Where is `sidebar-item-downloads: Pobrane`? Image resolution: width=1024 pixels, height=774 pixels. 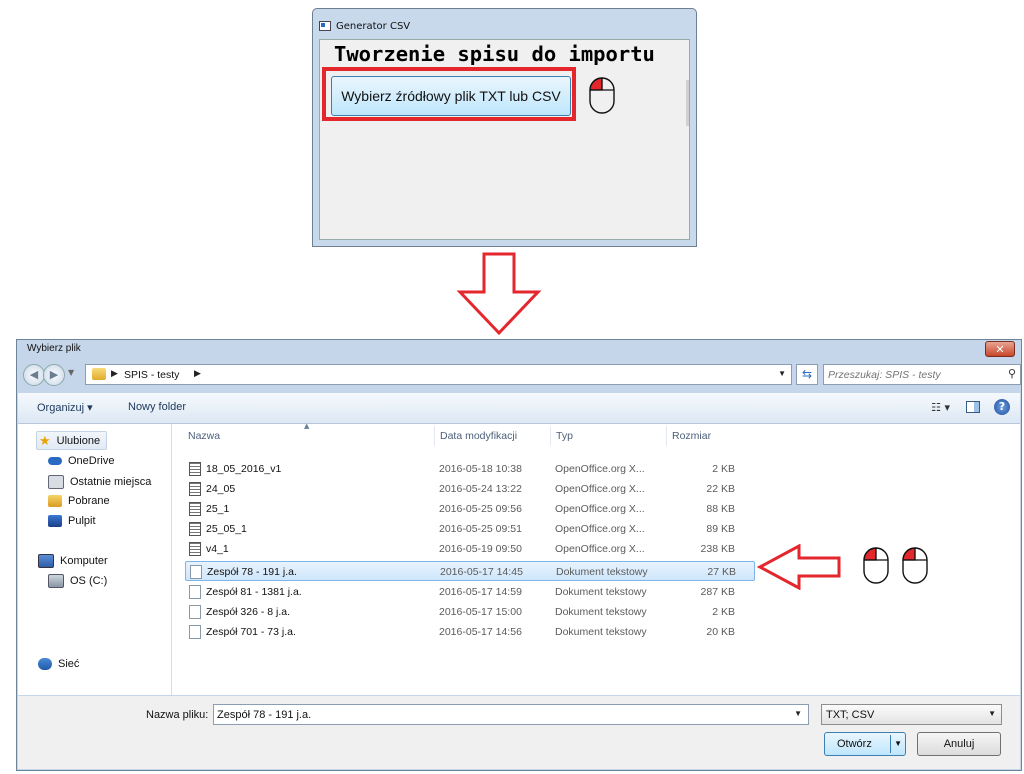
sidebar-item-downloads: Pobrane is located at coordinates (79, 501).